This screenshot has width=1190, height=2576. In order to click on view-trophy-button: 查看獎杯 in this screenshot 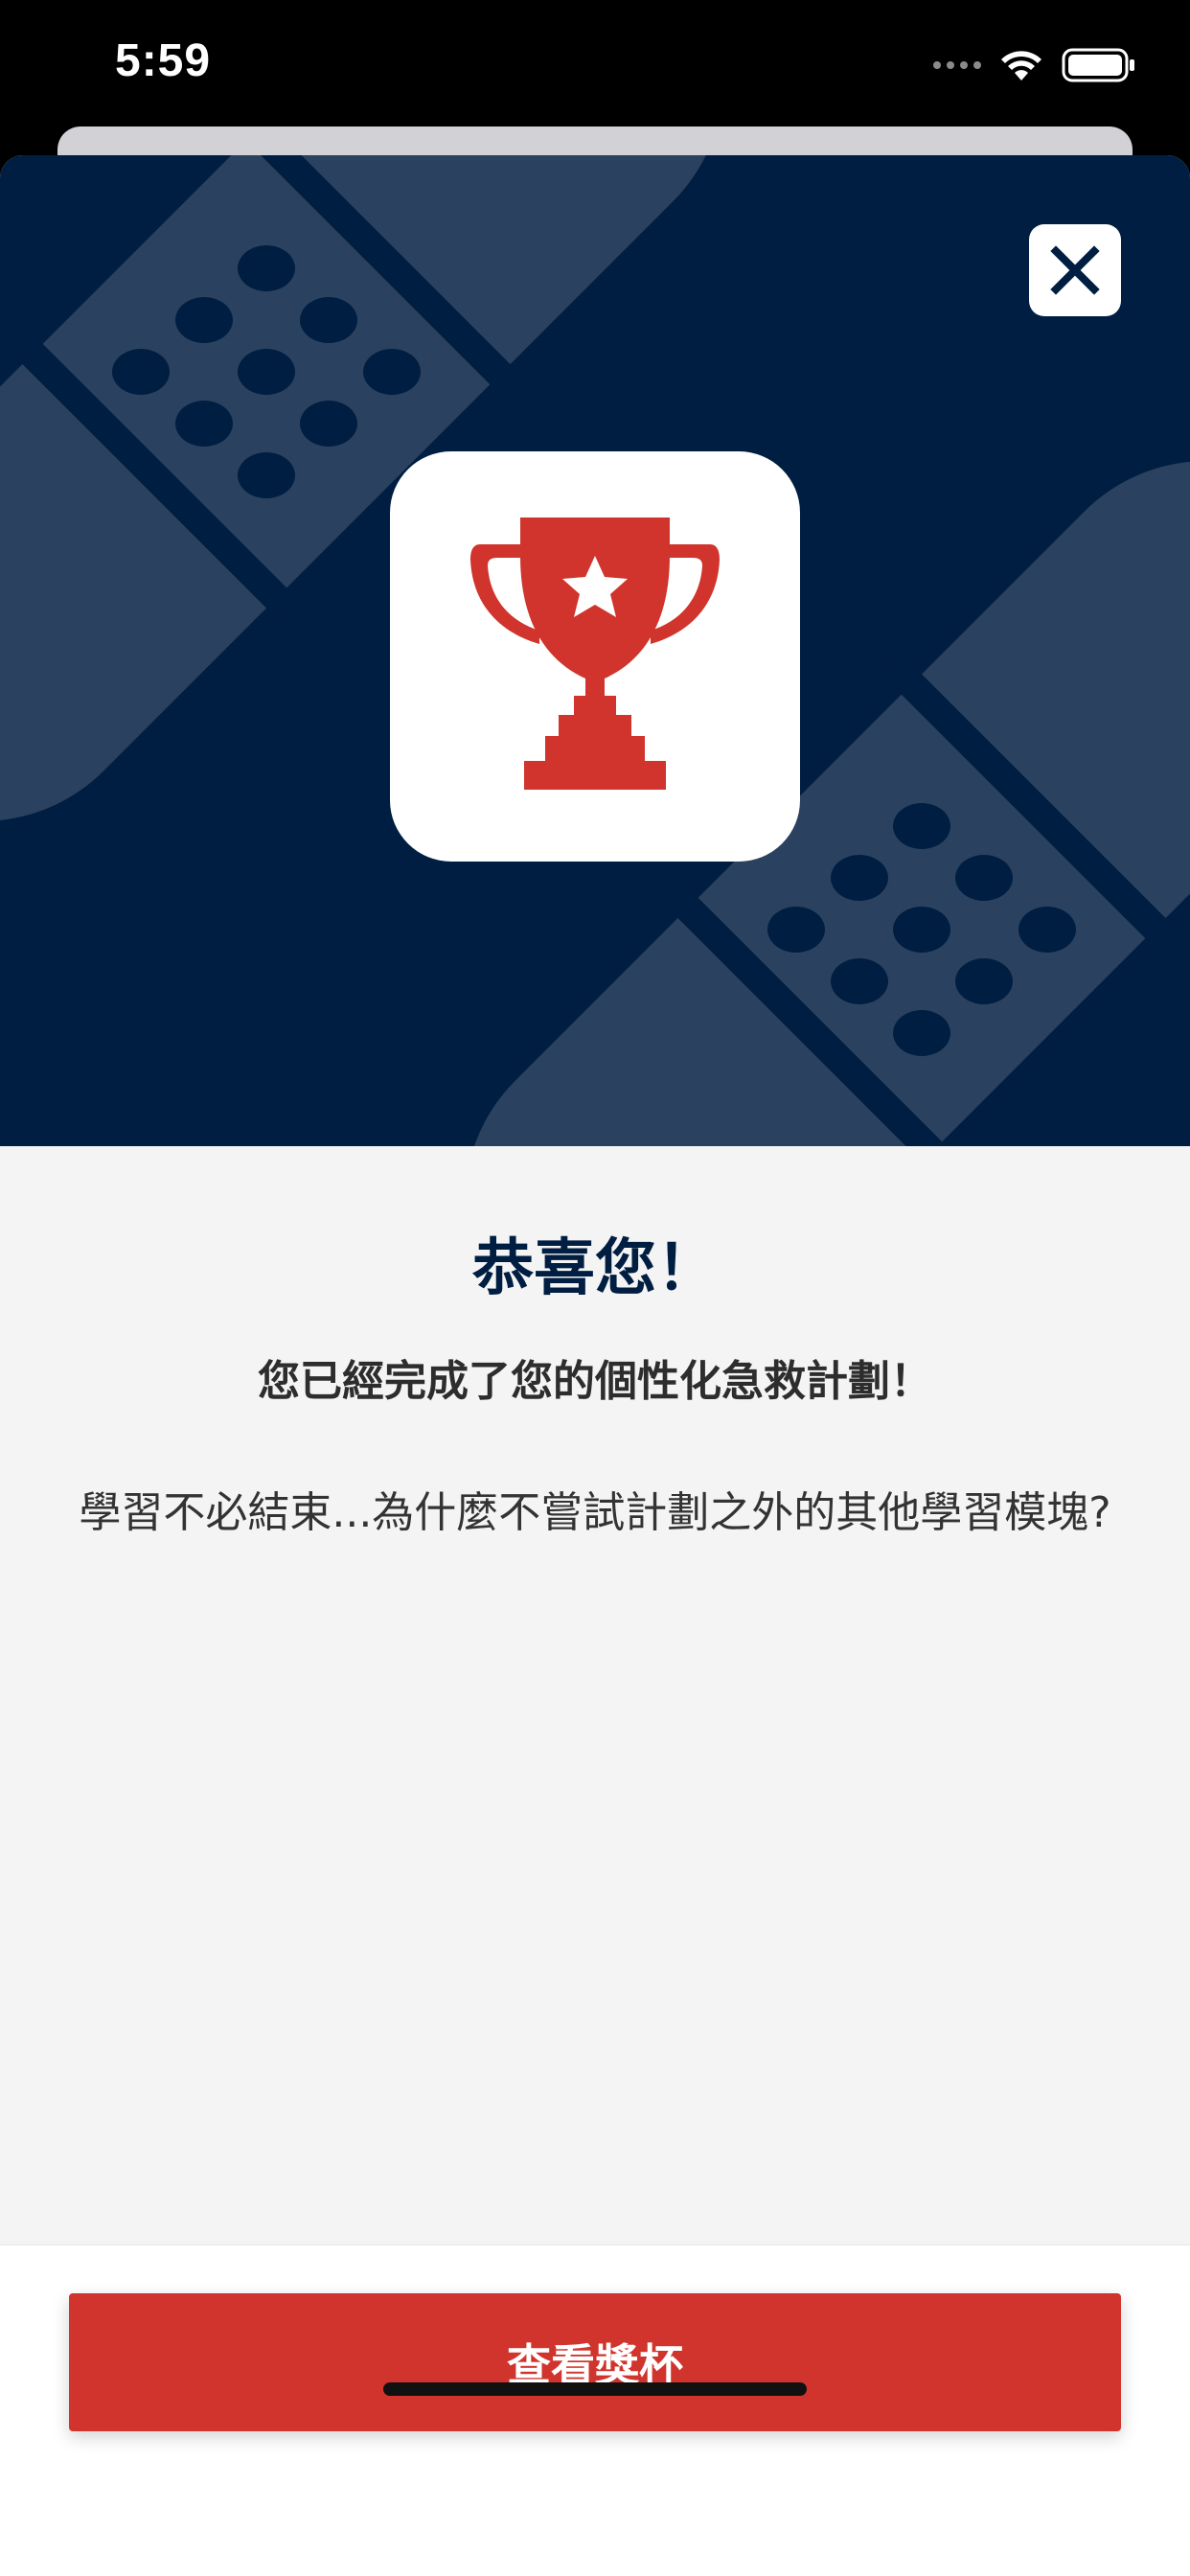, I will do `click(595, 2362)`.